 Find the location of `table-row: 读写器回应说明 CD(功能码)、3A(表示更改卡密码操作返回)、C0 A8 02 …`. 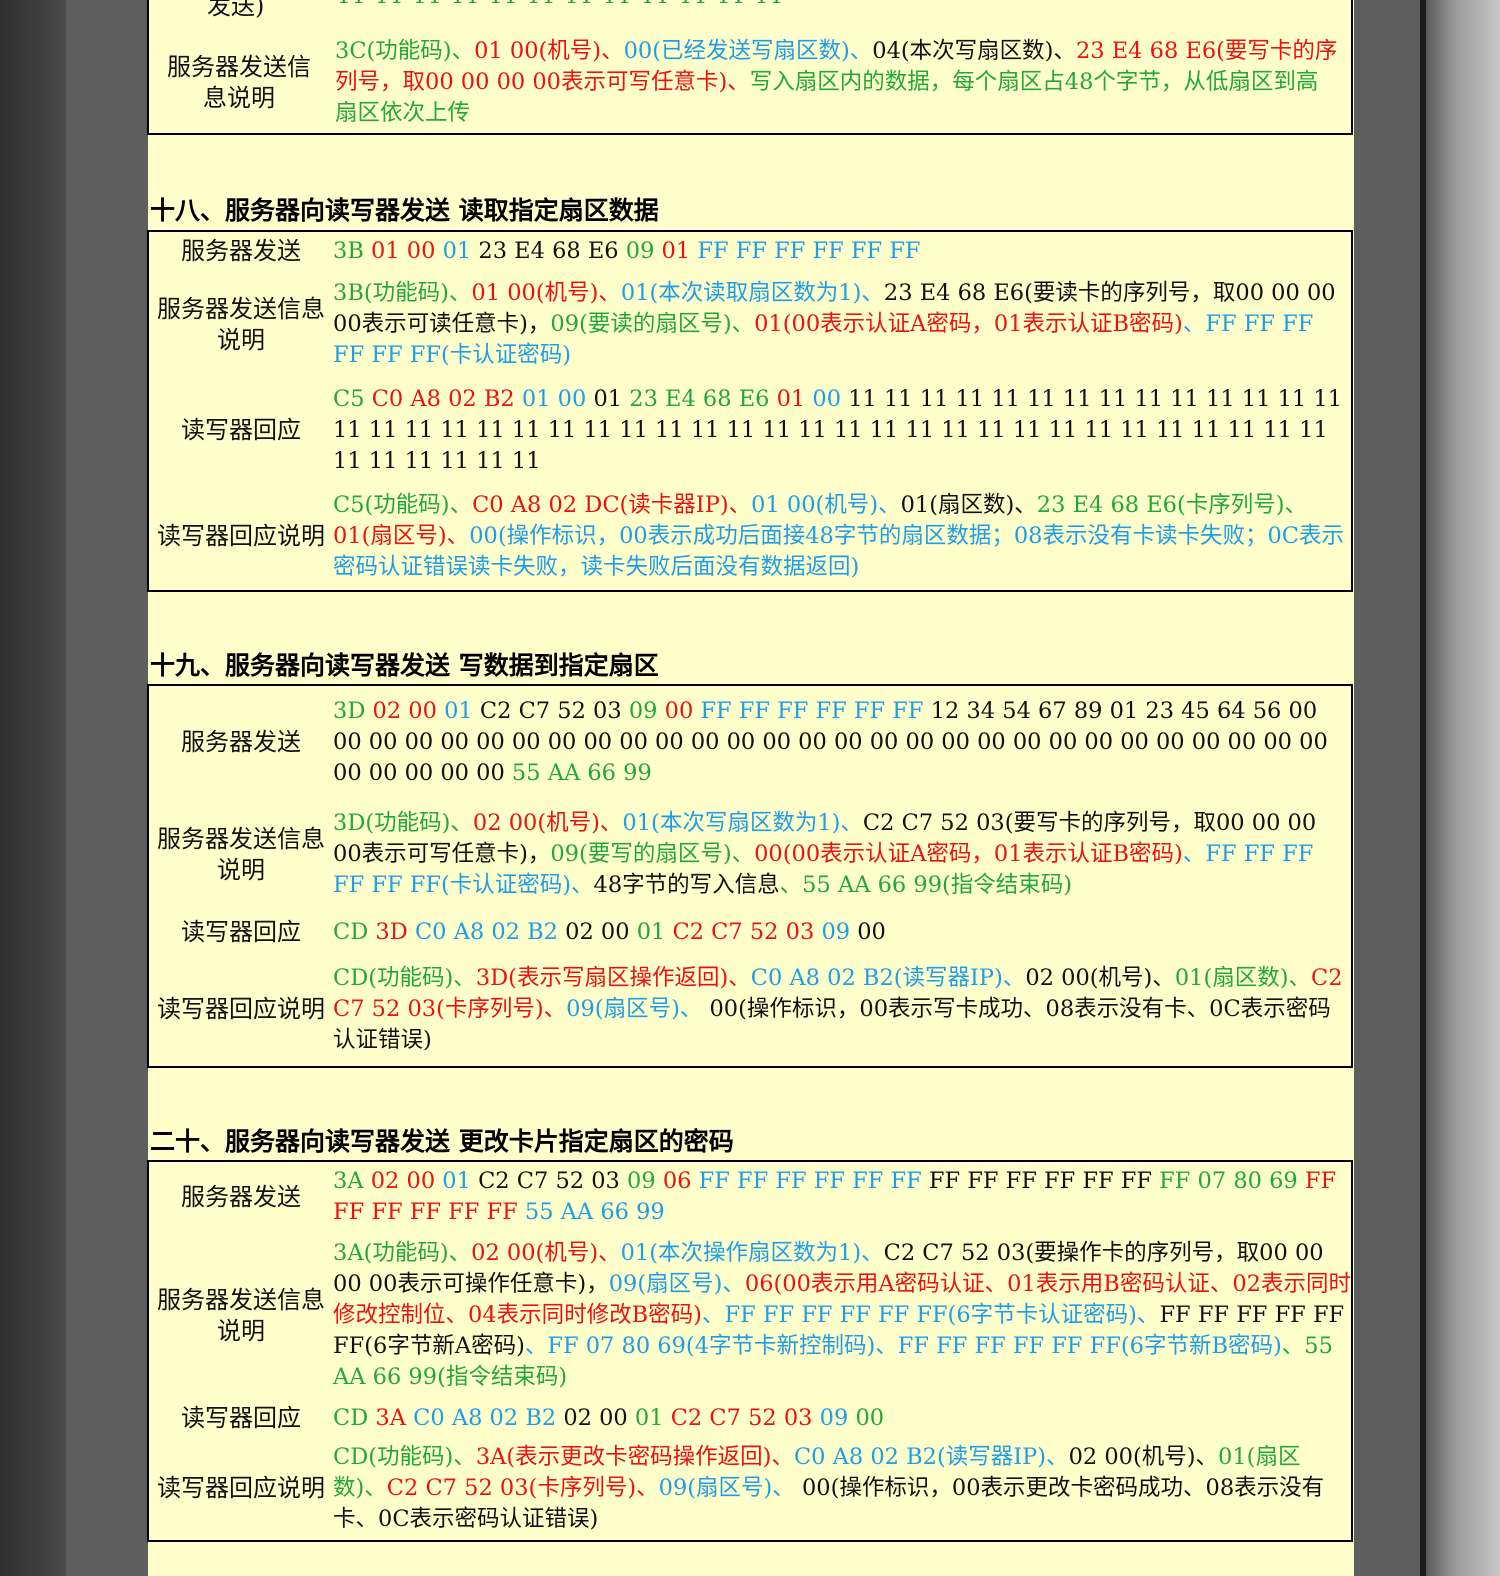

table-row: 读写器回应说明 CD(功能码)、3A(表示更改卡密码操作返回)、C0 A8 02 … is located at coordinates (750, 1489).